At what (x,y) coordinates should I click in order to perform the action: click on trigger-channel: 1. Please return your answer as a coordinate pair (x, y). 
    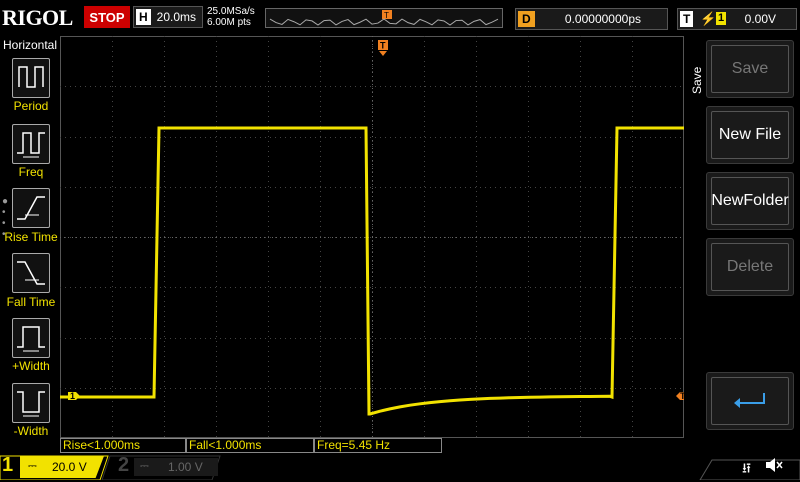
    Looking at the image, I should click on (721, 18).